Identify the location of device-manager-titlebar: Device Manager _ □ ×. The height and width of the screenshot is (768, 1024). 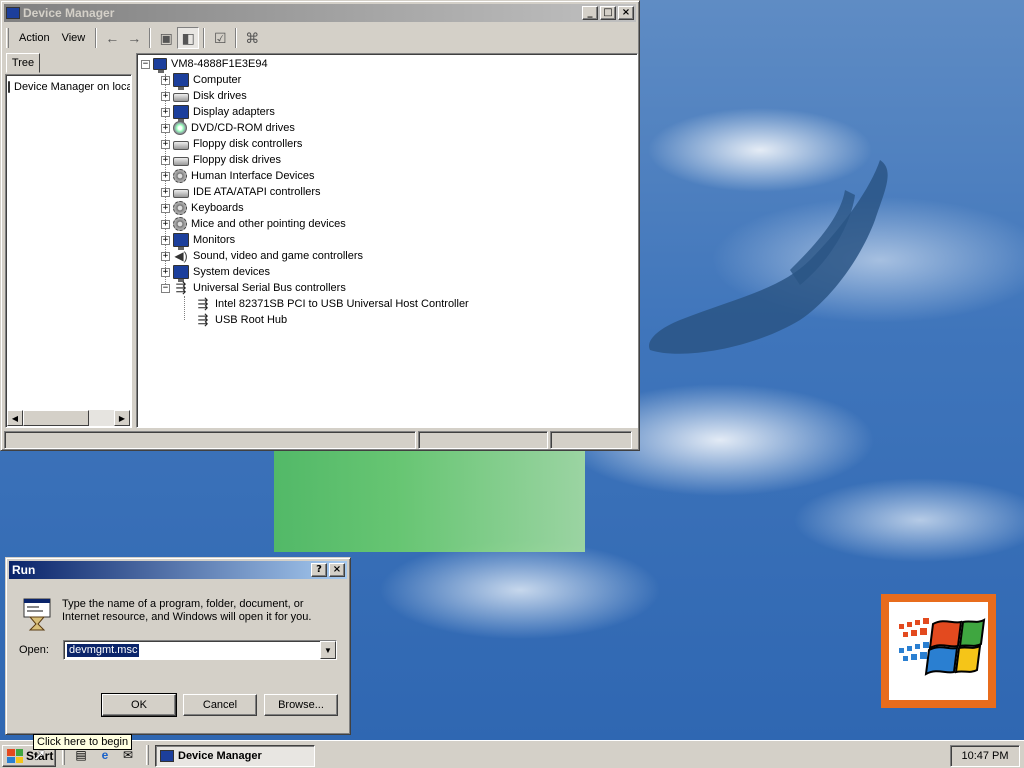
(320, 13).